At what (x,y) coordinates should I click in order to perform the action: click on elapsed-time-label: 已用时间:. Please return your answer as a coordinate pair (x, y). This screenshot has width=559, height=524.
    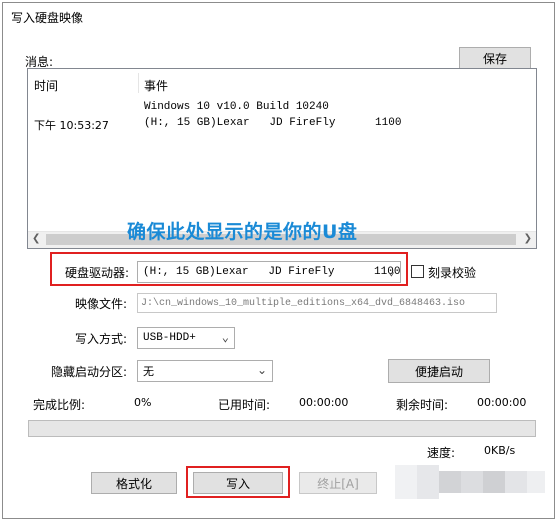
    Looking at the image, I should click on (244, 405).